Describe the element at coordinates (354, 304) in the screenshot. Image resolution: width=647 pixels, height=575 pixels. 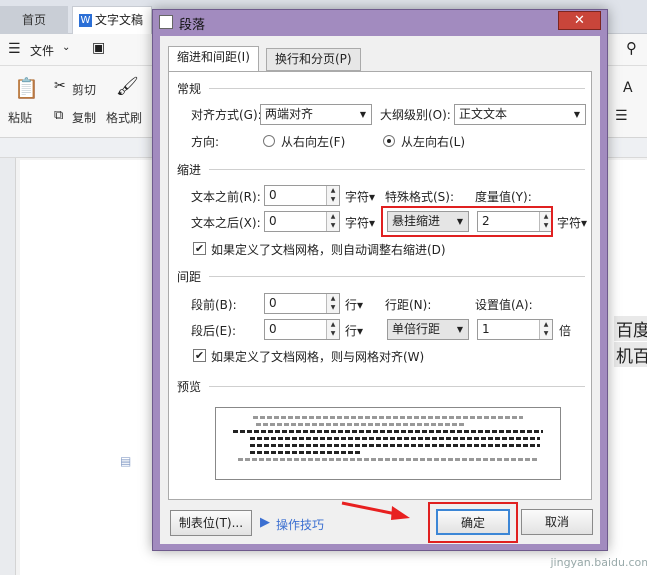
I see `space-before-unit: 行▾` at that location.